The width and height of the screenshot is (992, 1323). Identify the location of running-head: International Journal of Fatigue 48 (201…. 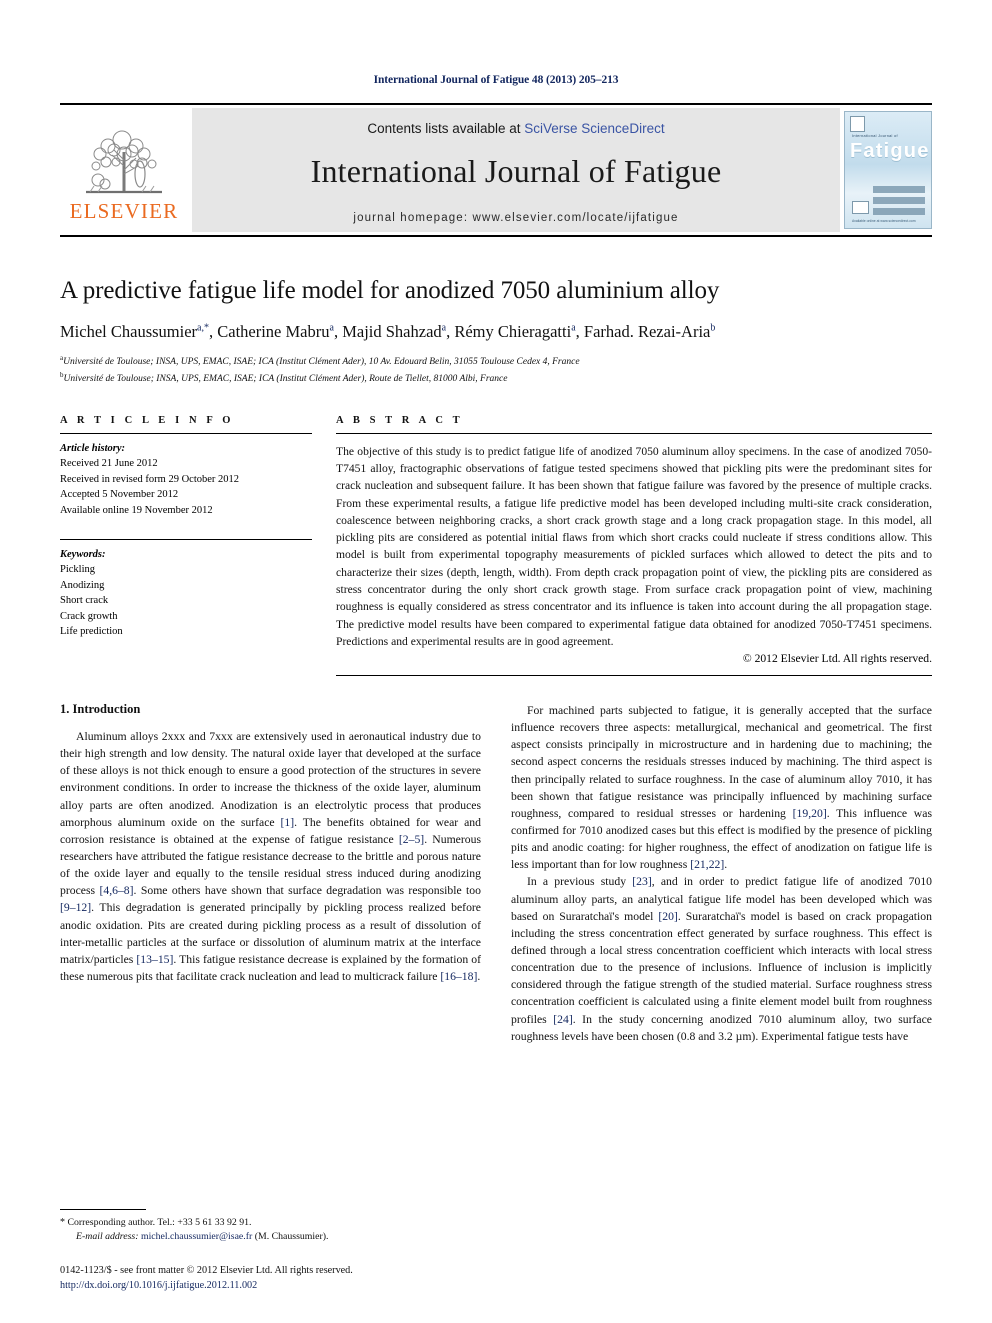
(496, 80).